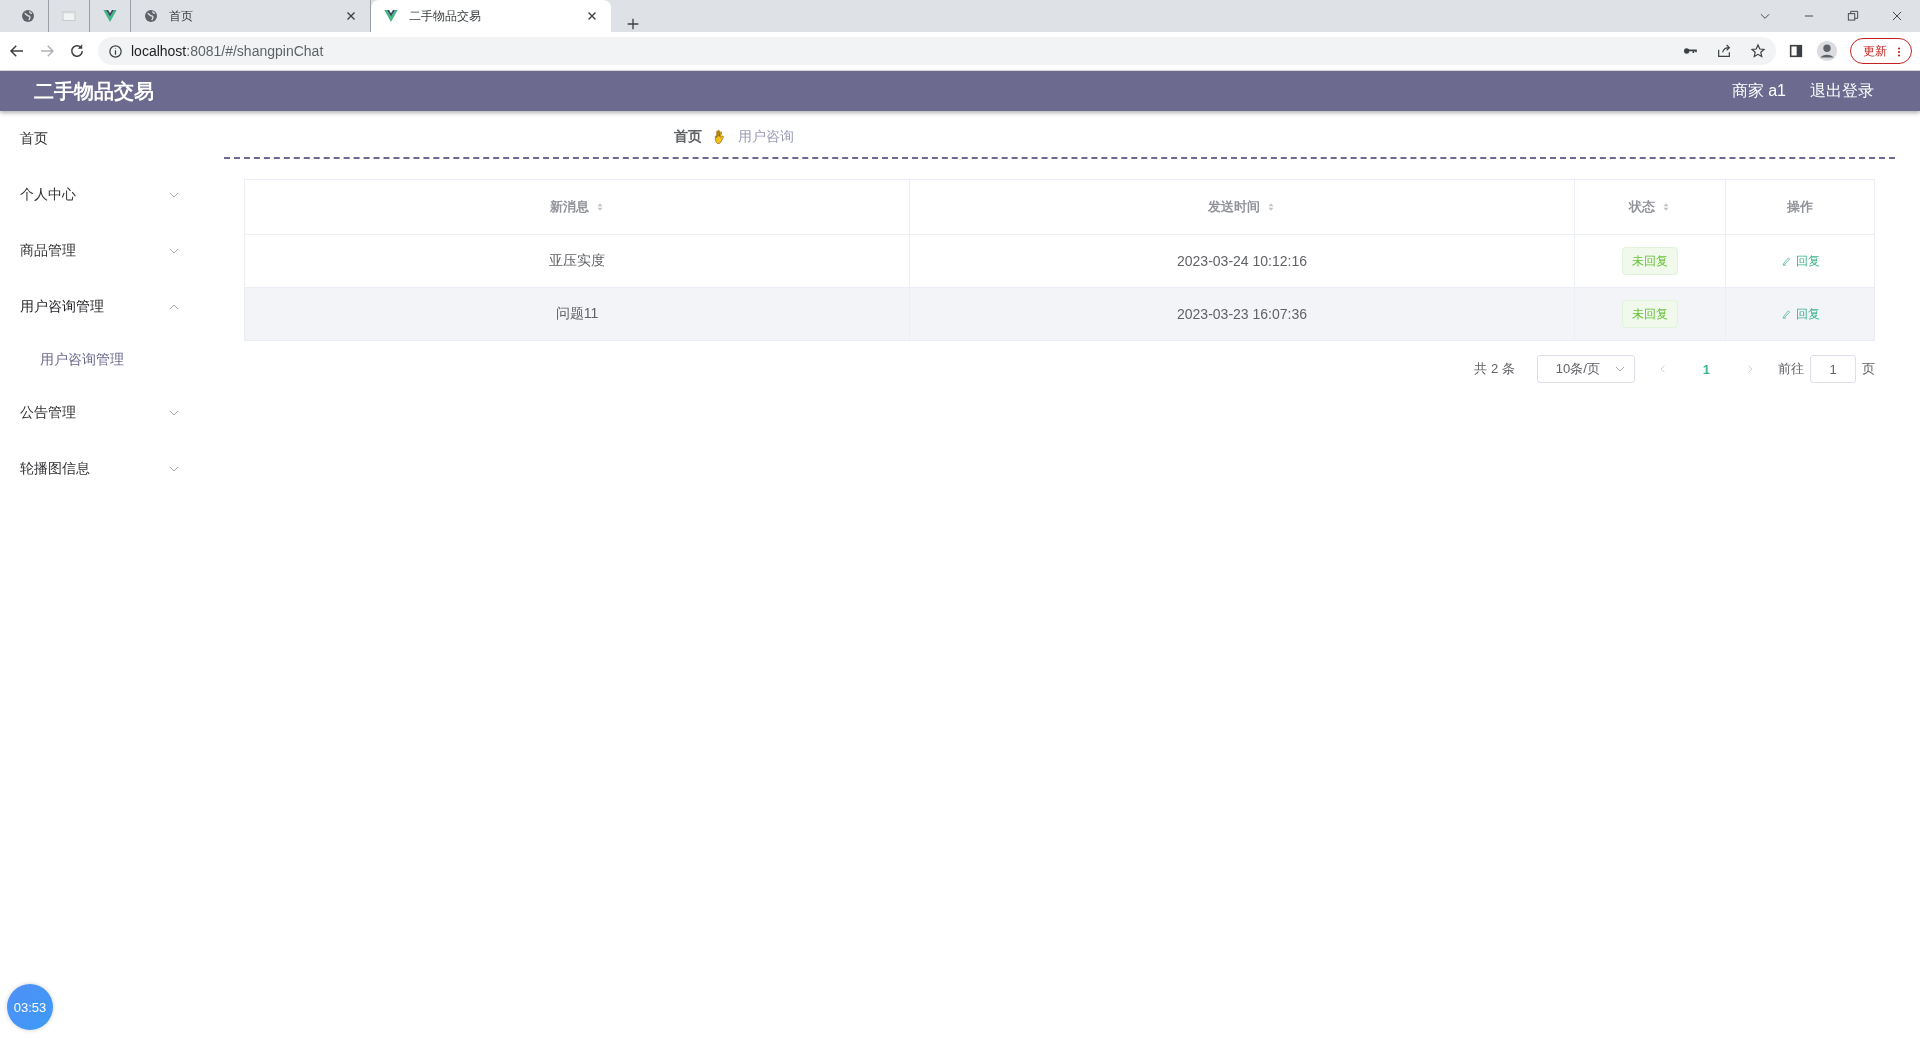  I want to click on reload-icon, so click(77, 51).